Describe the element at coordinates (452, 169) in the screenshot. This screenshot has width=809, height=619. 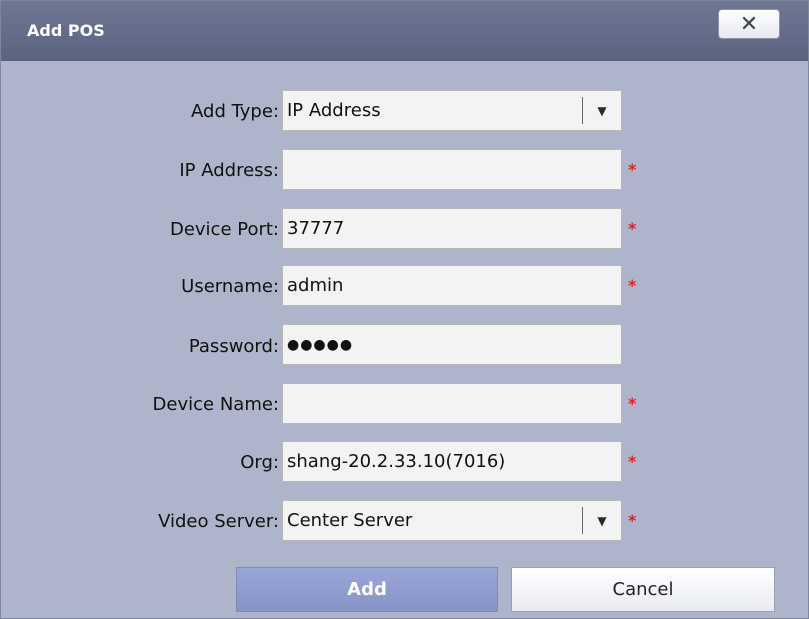
I see `ip-address-input` at that location.